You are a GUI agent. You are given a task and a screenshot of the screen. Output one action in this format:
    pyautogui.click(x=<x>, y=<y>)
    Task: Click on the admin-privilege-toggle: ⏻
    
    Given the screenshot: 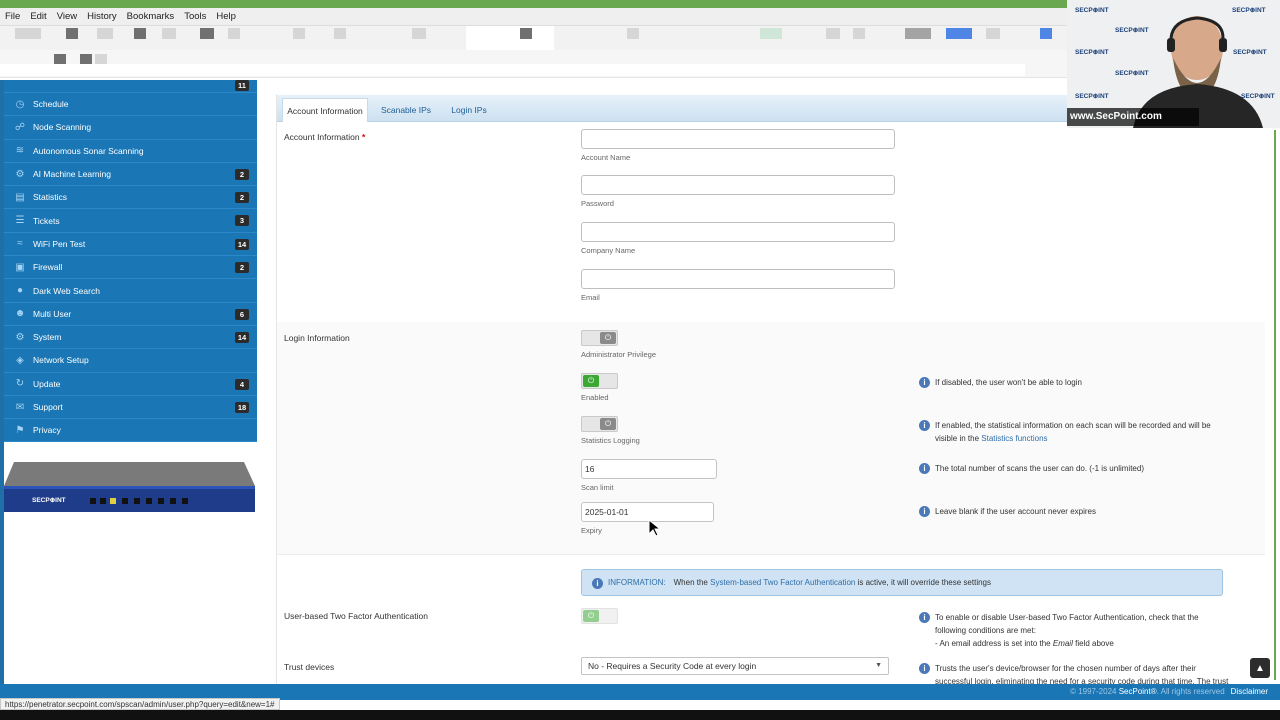 What is the action you would take?
    pyautogui.click(x=599, y=338)
    